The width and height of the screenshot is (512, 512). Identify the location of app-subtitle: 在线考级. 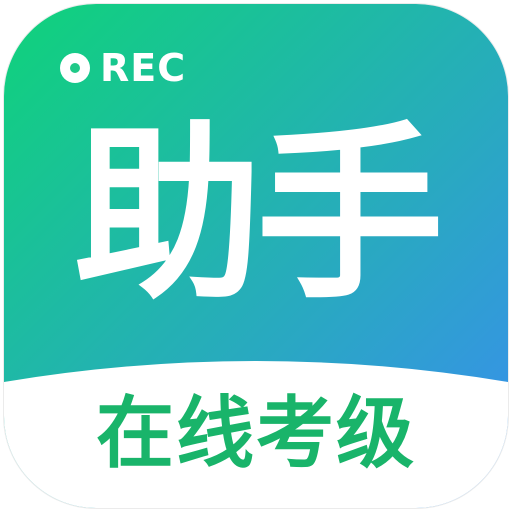
(255, 434).